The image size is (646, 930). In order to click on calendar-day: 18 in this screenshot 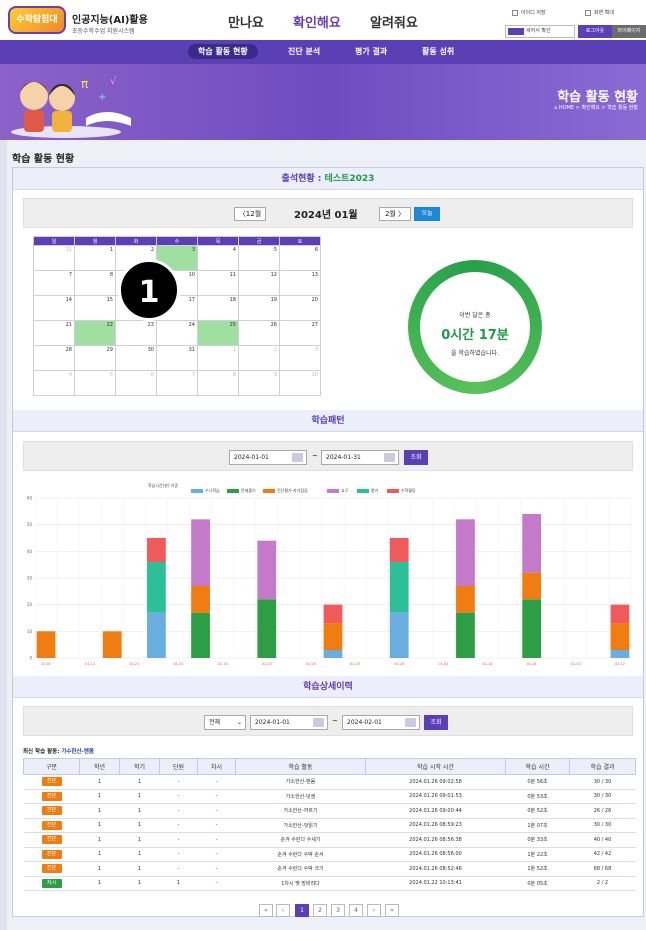, I will do `click(218, 308)`.